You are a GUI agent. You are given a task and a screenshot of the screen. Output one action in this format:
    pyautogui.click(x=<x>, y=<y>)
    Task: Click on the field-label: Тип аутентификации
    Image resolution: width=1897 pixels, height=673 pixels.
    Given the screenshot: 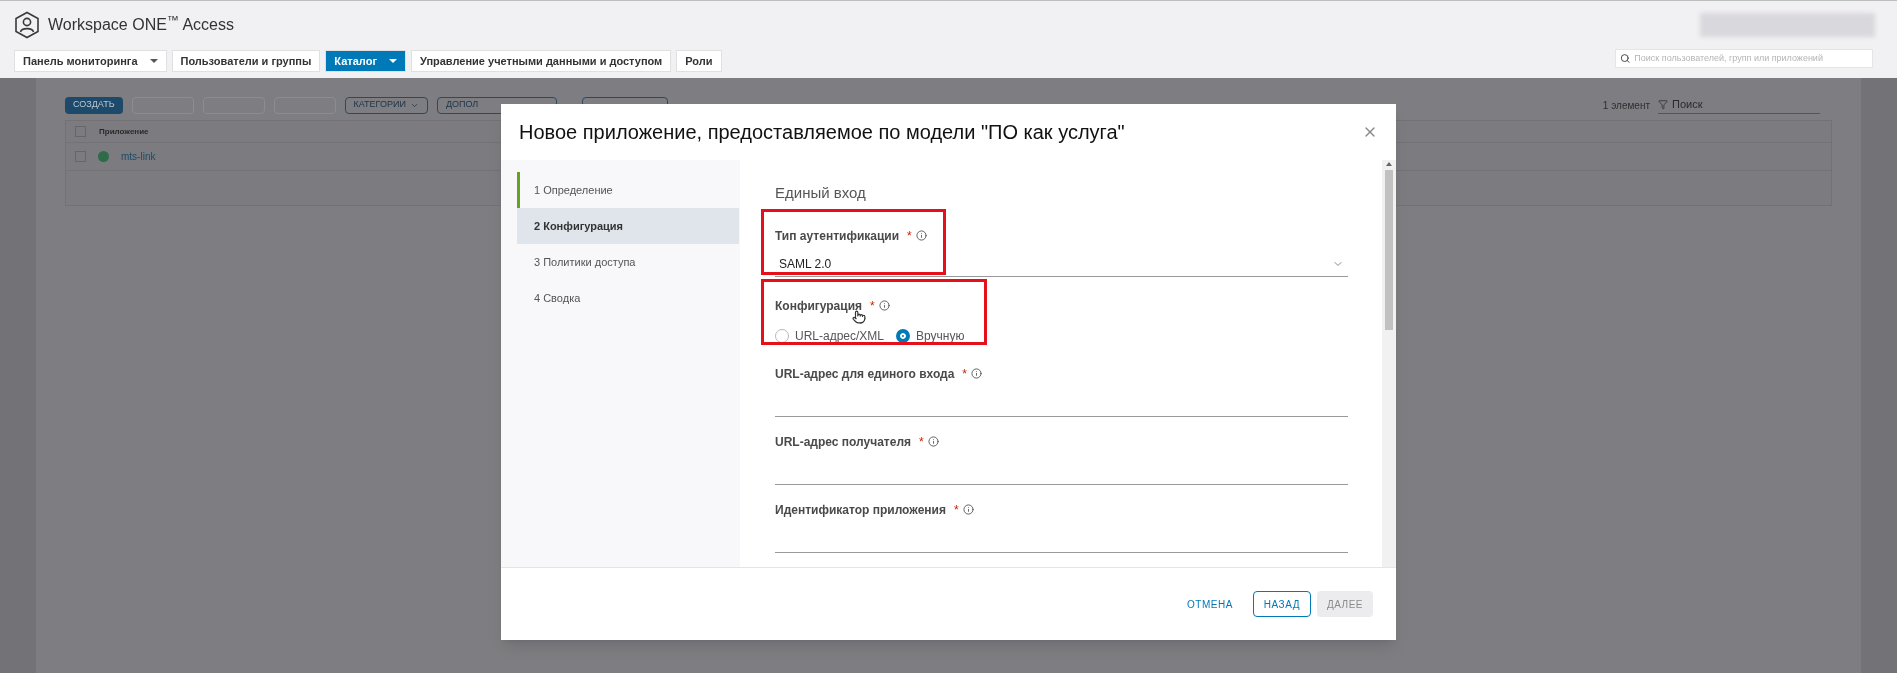 What is the action you would take?
    pyautogui.click(x=837, y=236)
    